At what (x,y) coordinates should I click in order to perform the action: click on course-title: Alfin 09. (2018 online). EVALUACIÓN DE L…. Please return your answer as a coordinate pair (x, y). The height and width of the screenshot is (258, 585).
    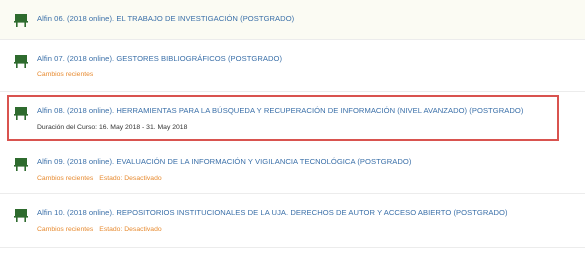
    Looking at the image, I should click on (224, 161).